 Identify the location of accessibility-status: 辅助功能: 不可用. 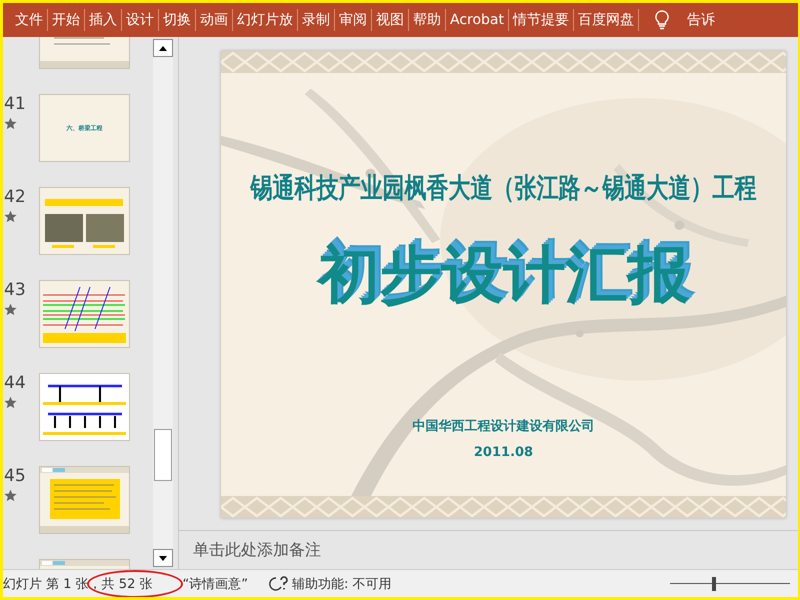
(342, 583).